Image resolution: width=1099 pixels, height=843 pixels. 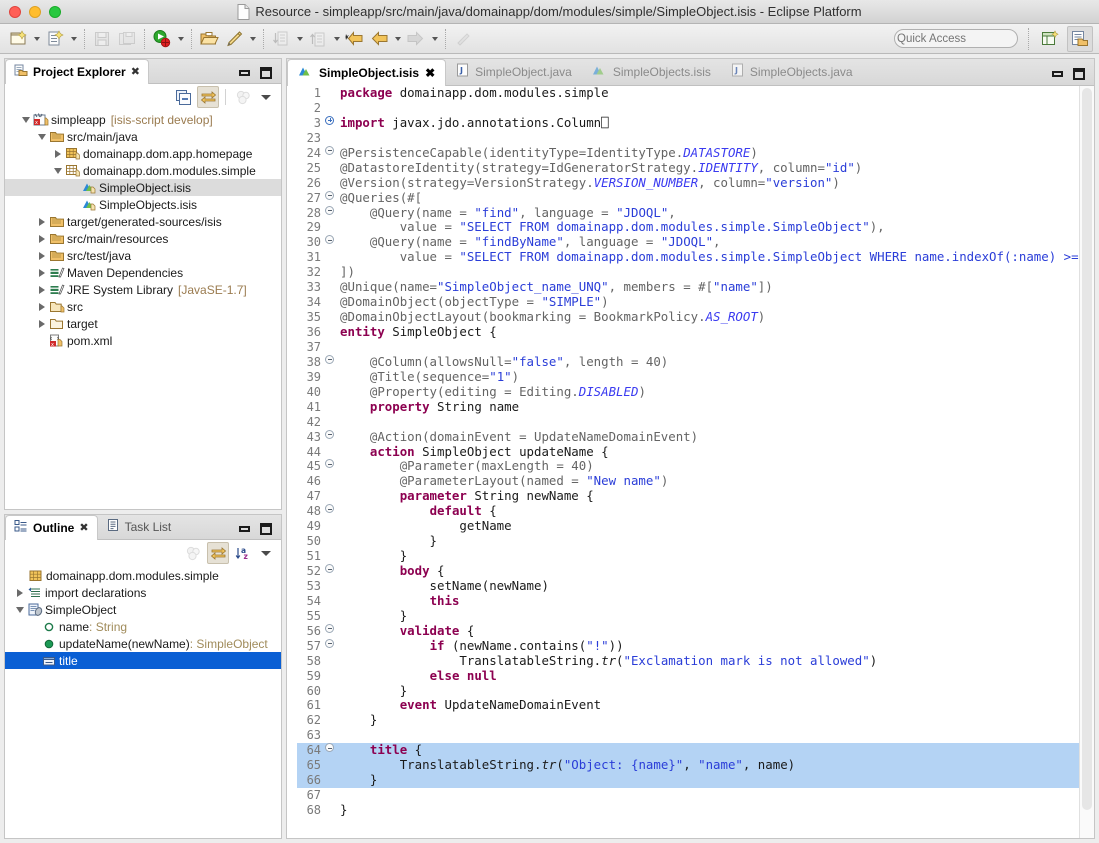 I want to click on open-folder-icon, so click(x=209, y=39).